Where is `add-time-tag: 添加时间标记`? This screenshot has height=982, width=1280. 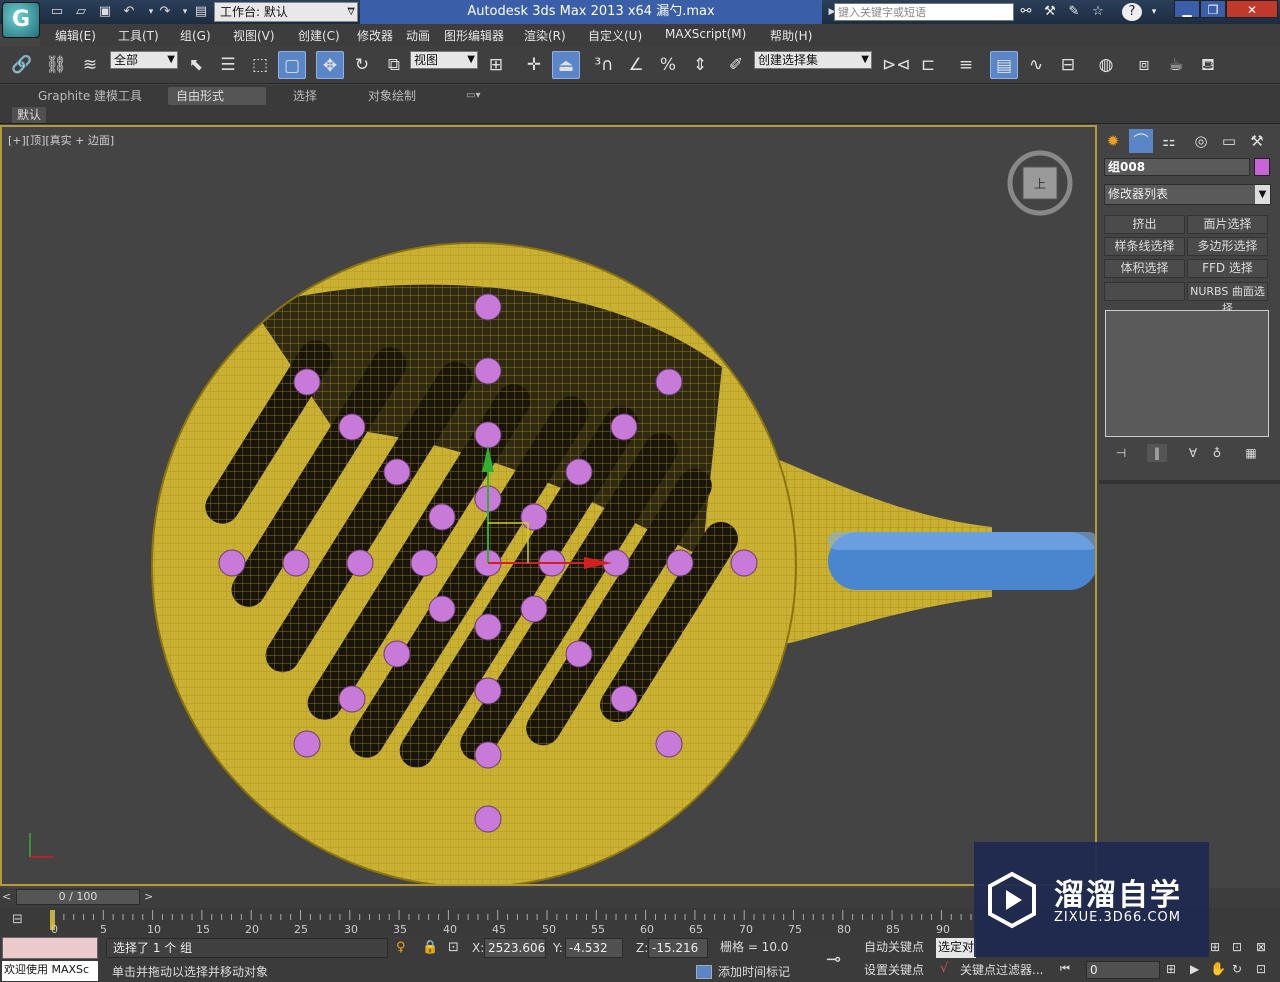 add-time-tag: 添加时间标记 is located at coordinates (768, 972).